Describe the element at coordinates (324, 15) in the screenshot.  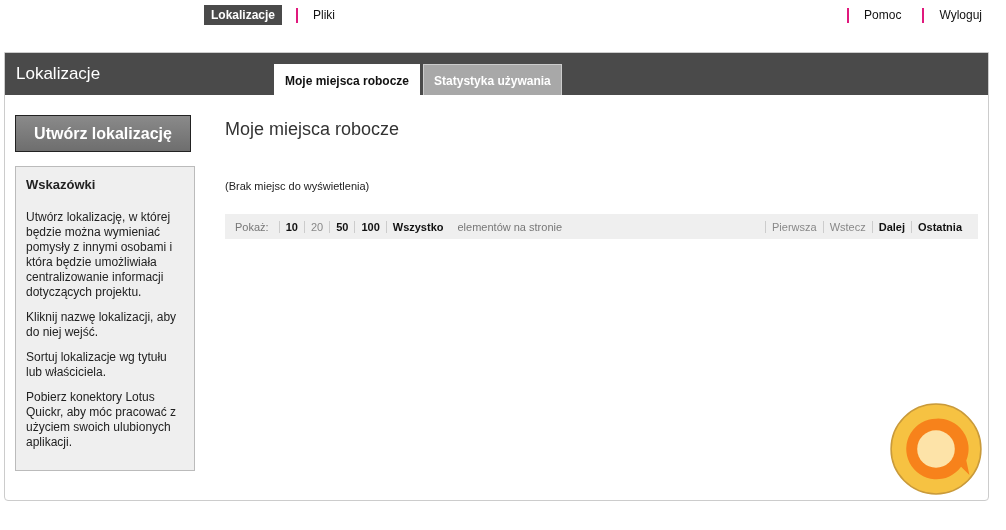
I see `nav-link: Pliki` at that location.